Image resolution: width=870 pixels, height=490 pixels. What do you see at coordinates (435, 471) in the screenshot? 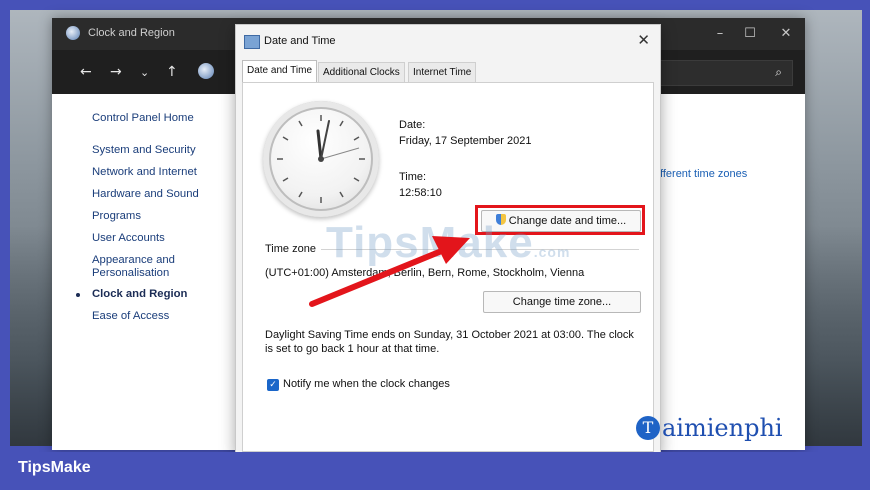
I see `footer-bar` at bounding box center [435, 471].